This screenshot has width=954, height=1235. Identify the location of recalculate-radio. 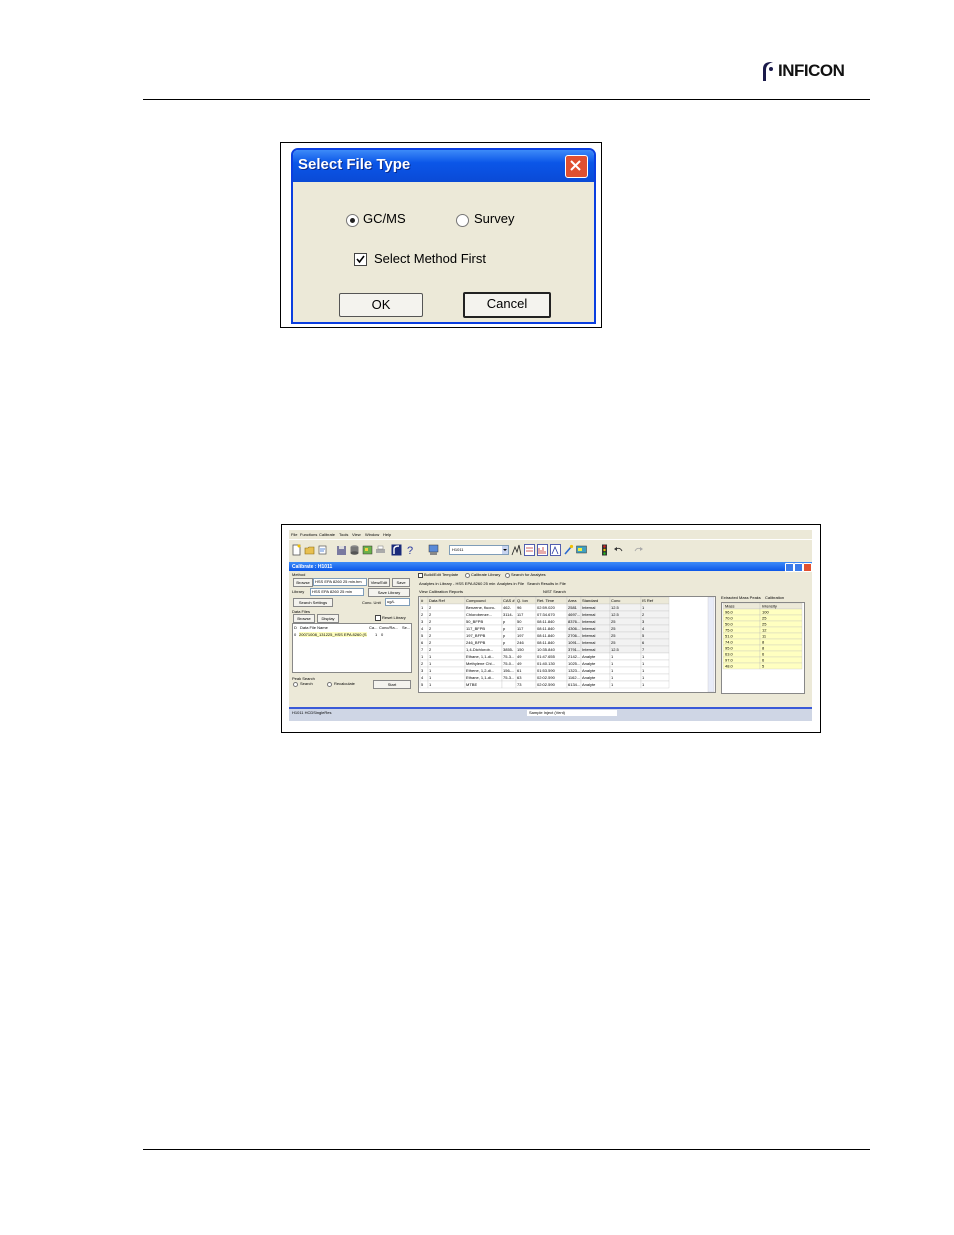
(329, 684).